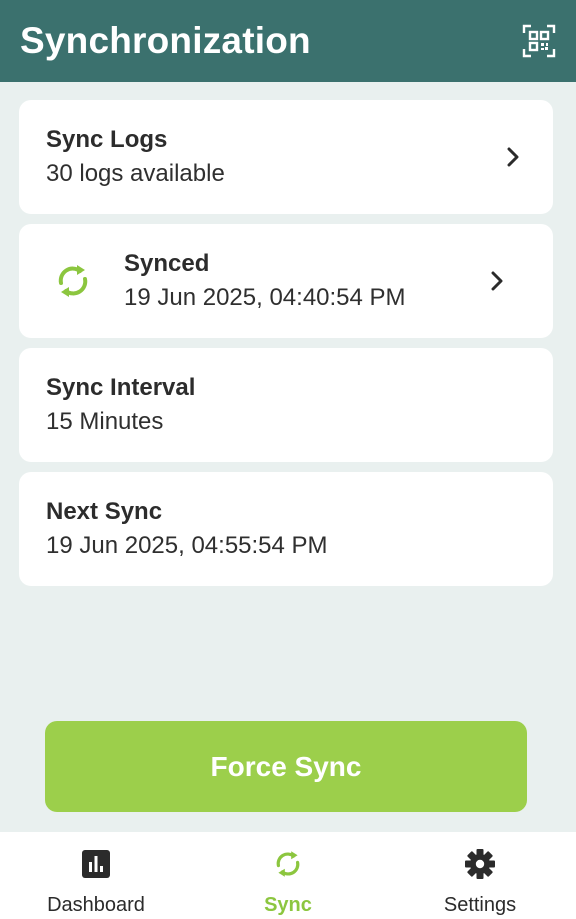 This screenshot has height=919, width=576. I want to click on nav-item-settings: Settings, so click(480, 875).